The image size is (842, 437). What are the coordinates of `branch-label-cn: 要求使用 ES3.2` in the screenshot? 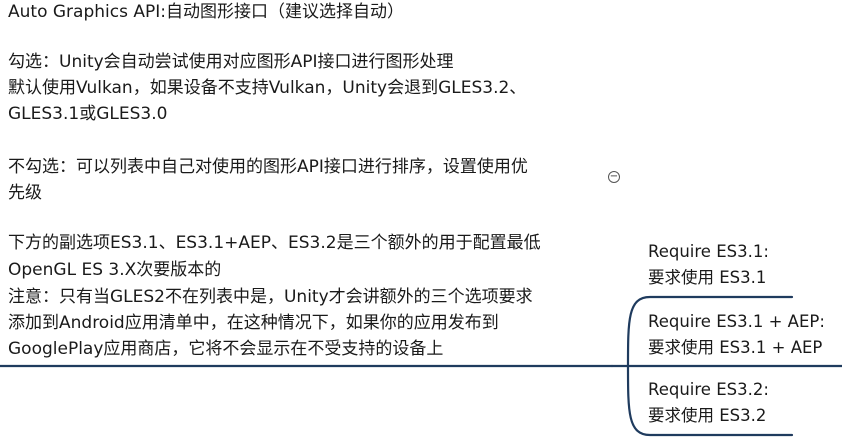 It's located at (707, 415).